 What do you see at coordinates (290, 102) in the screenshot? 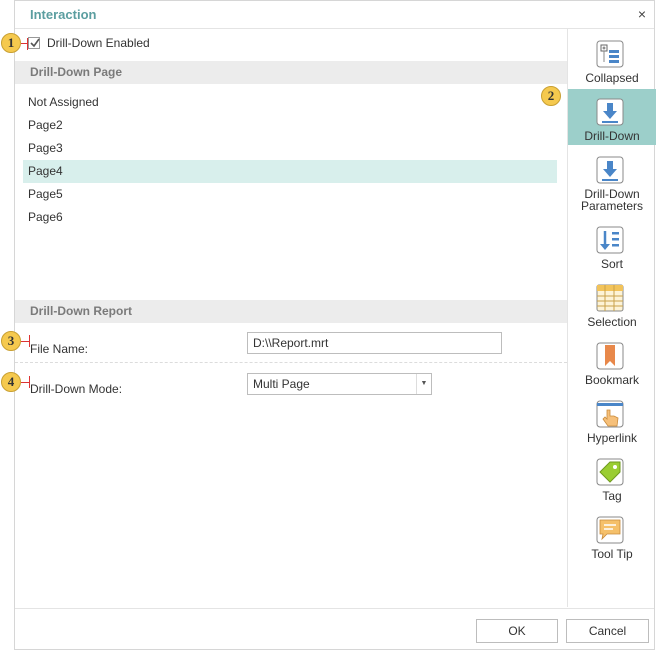
I see `list-item: Not Assigned` at bounding box center [290, 102].